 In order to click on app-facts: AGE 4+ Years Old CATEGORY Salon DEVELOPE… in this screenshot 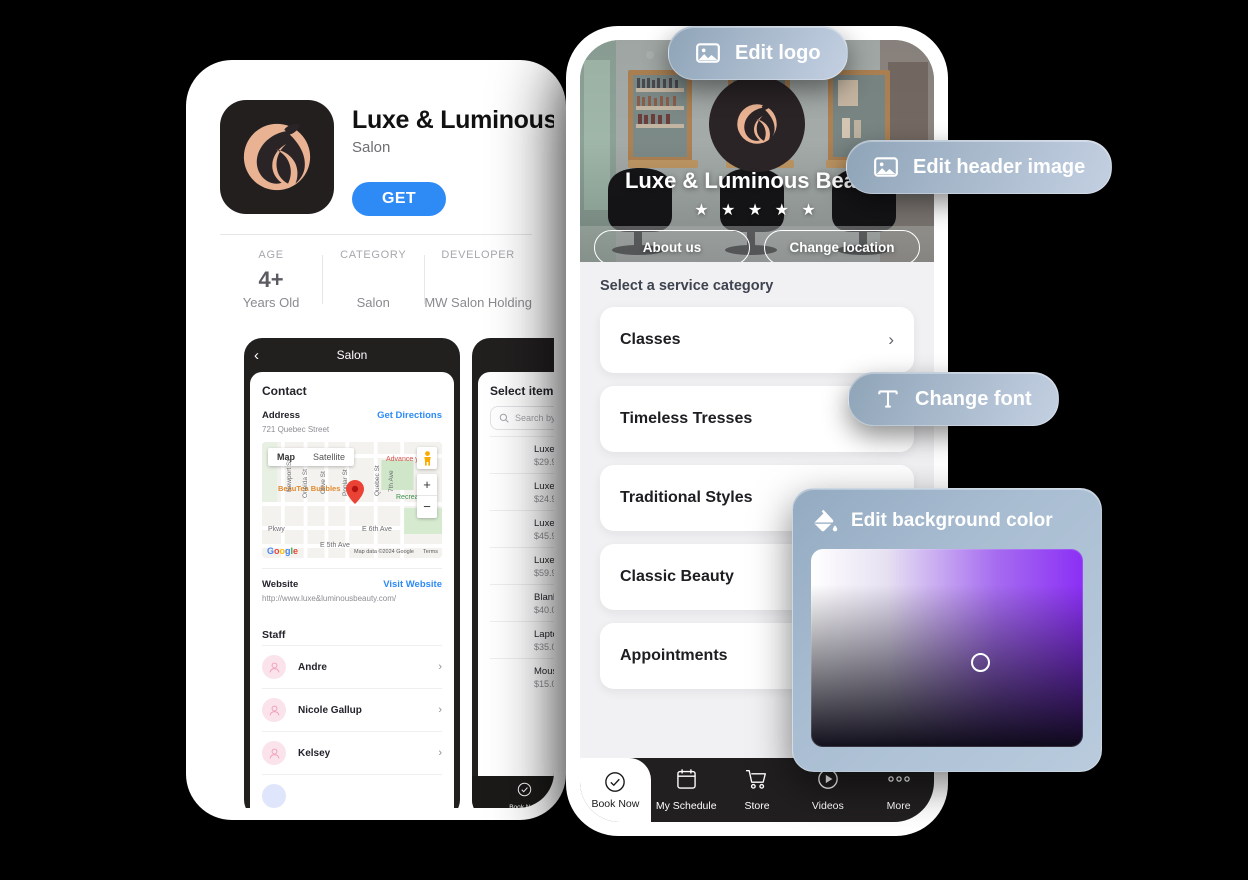, I will do `click(376, 280)`.